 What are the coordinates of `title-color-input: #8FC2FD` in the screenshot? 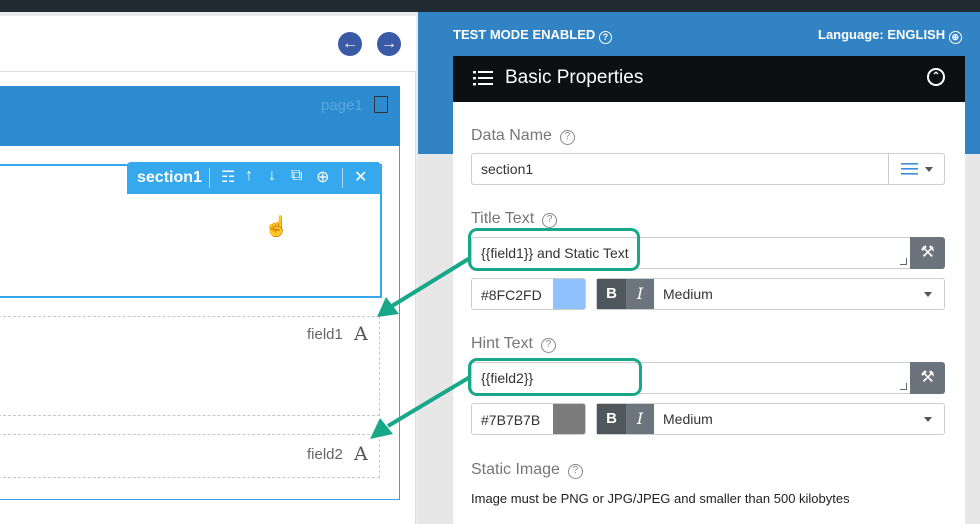 It's located at (528, 294).